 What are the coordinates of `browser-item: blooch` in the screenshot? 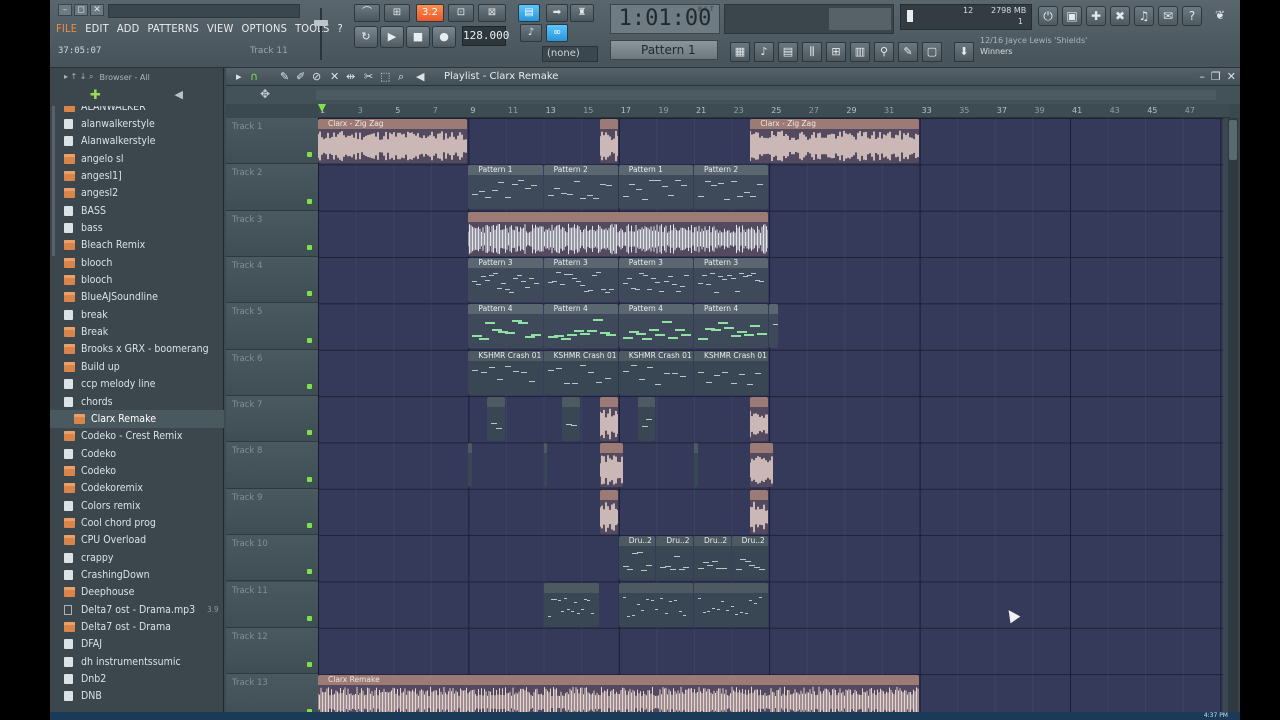 It's located at (137, 262).